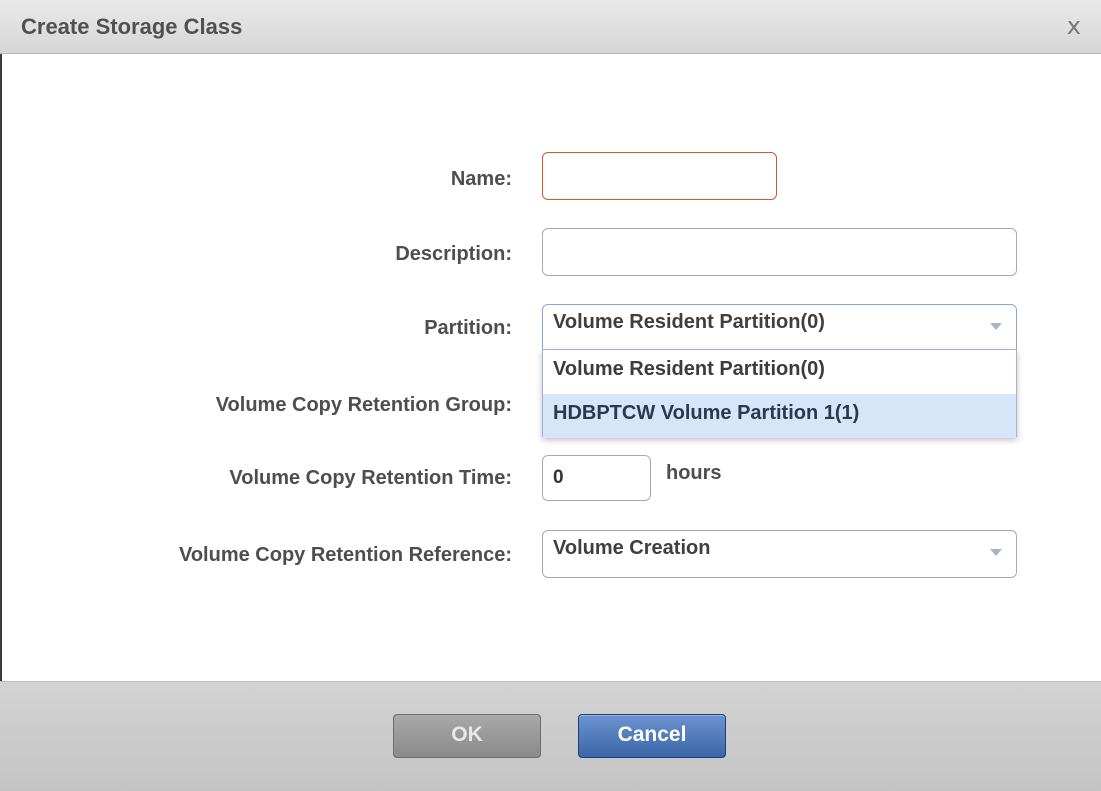  I want to click on retention-time-label: Volume Copy Retention Time:, so click(370, 478).